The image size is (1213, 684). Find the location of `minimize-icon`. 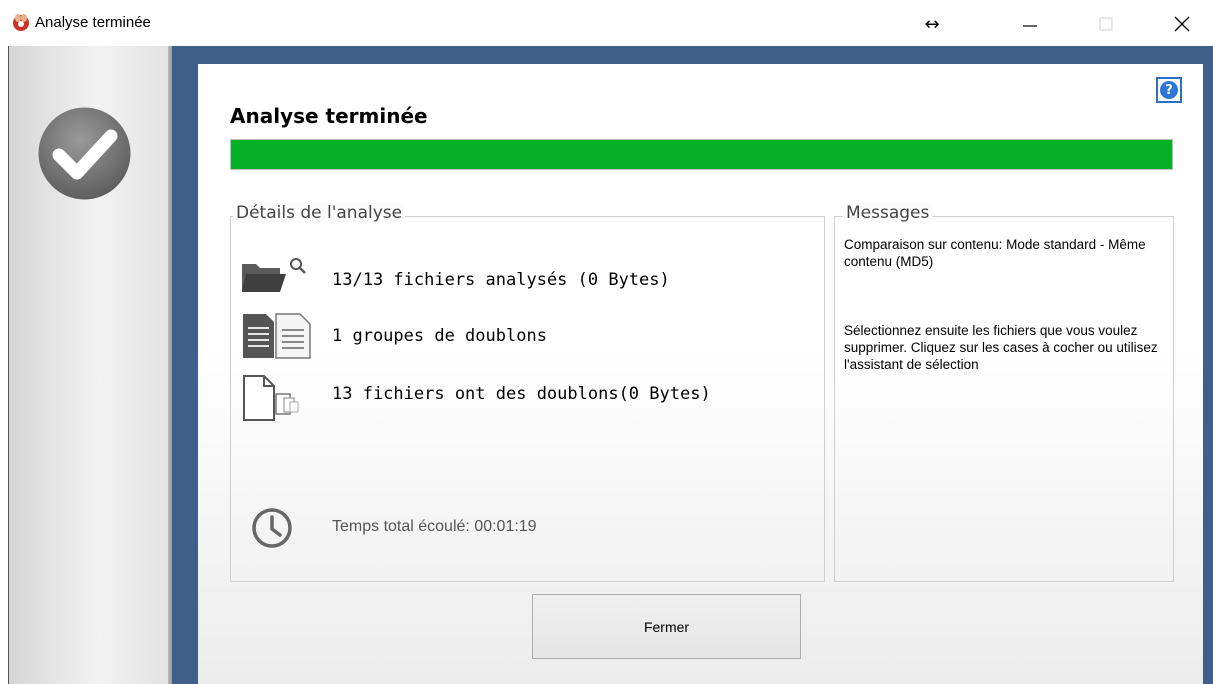

minimize-icon is located at coordinates (1030, 26).